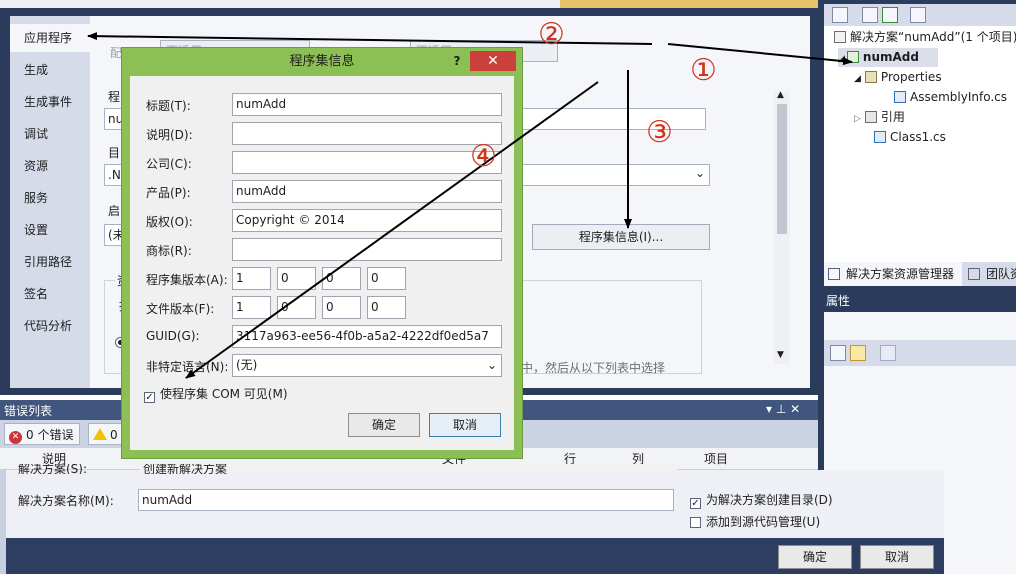  Describe the element at coordinates (475, 556) in the screenshot. I see `new-project-button-bar: 确定 取消` at that location.